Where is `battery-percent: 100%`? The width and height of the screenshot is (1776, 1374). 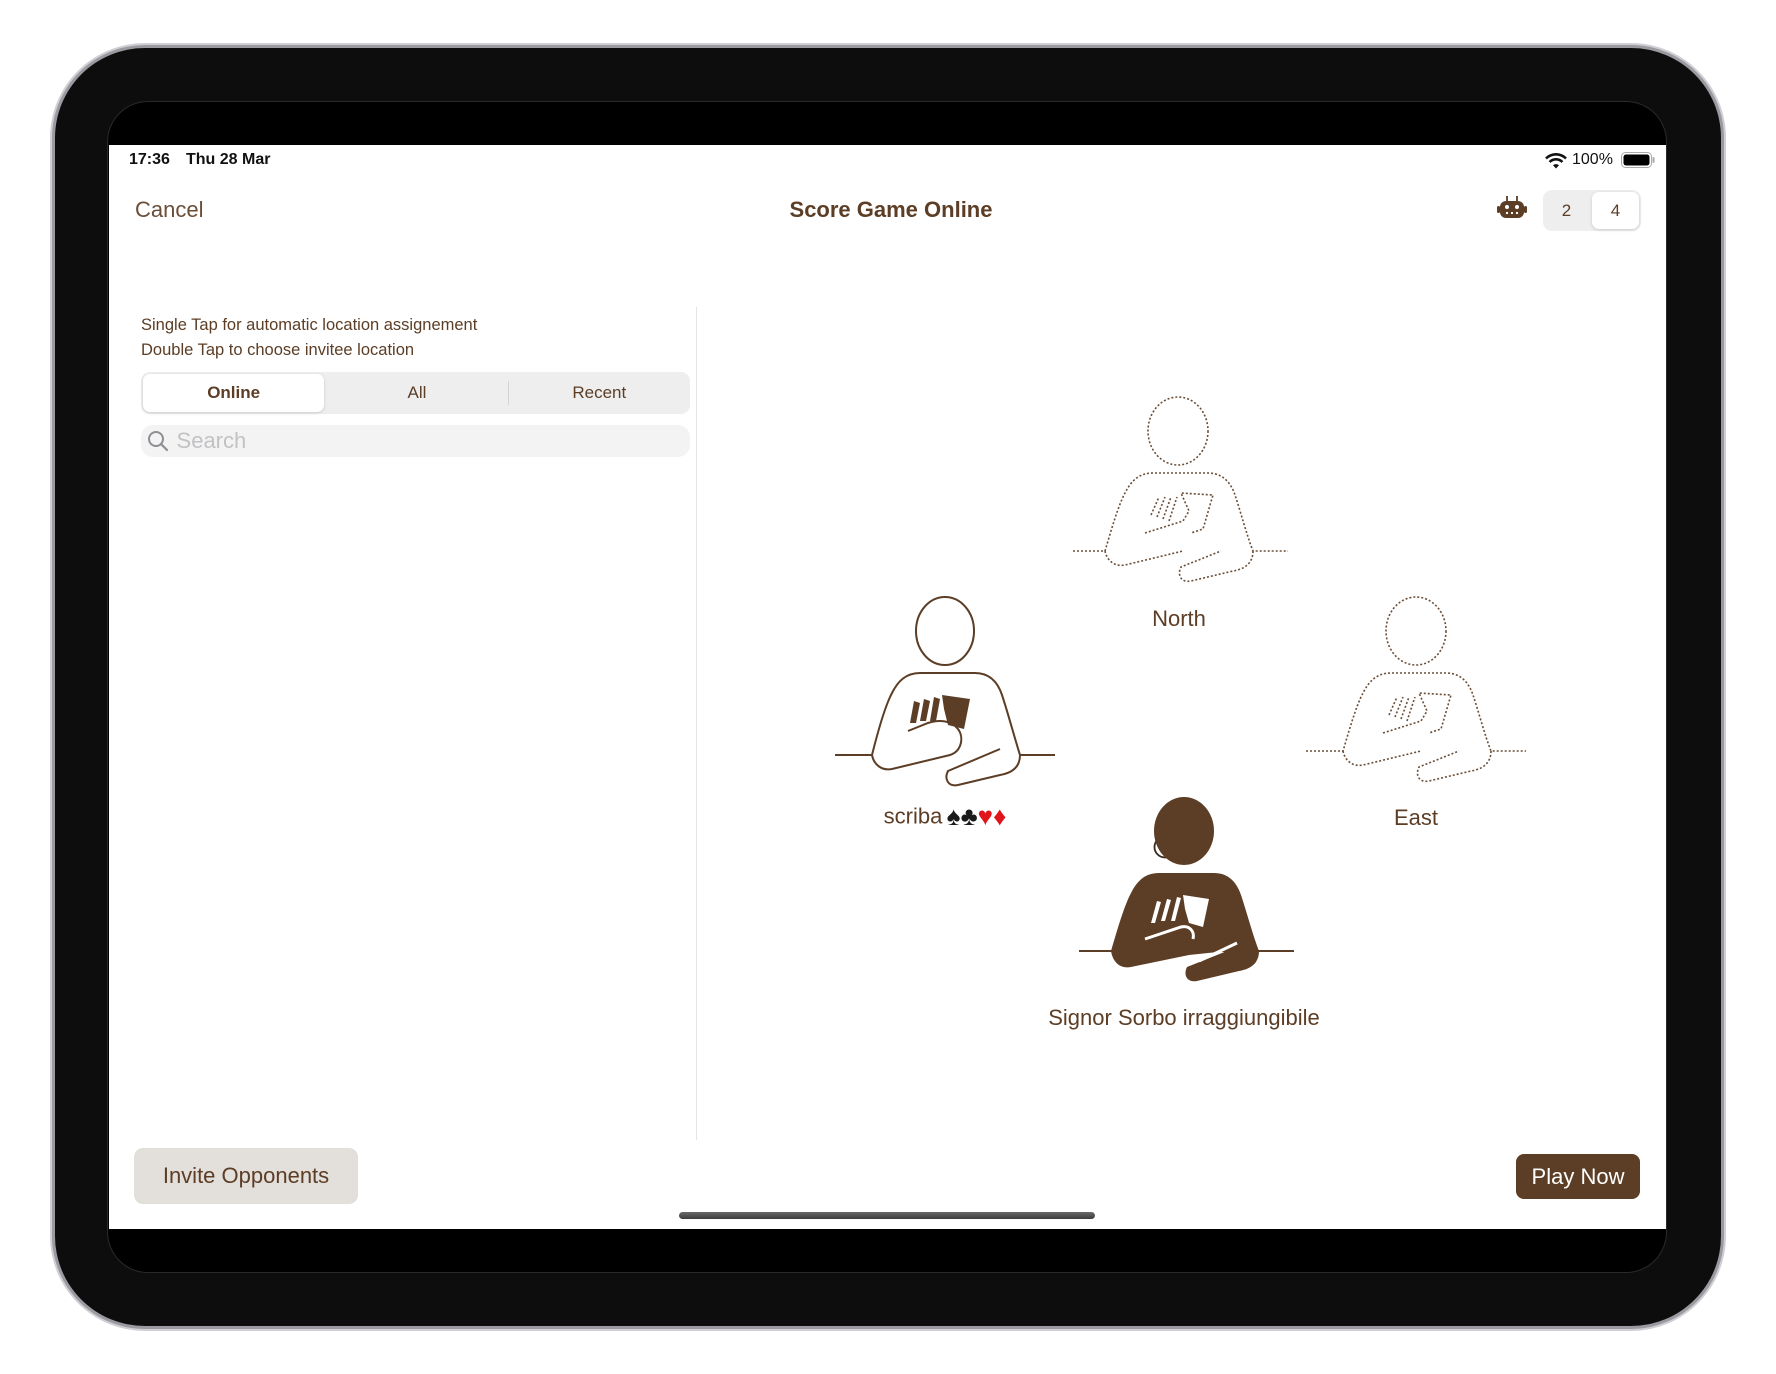
battery-percent: 100% is located at coordinates (1592, 159).